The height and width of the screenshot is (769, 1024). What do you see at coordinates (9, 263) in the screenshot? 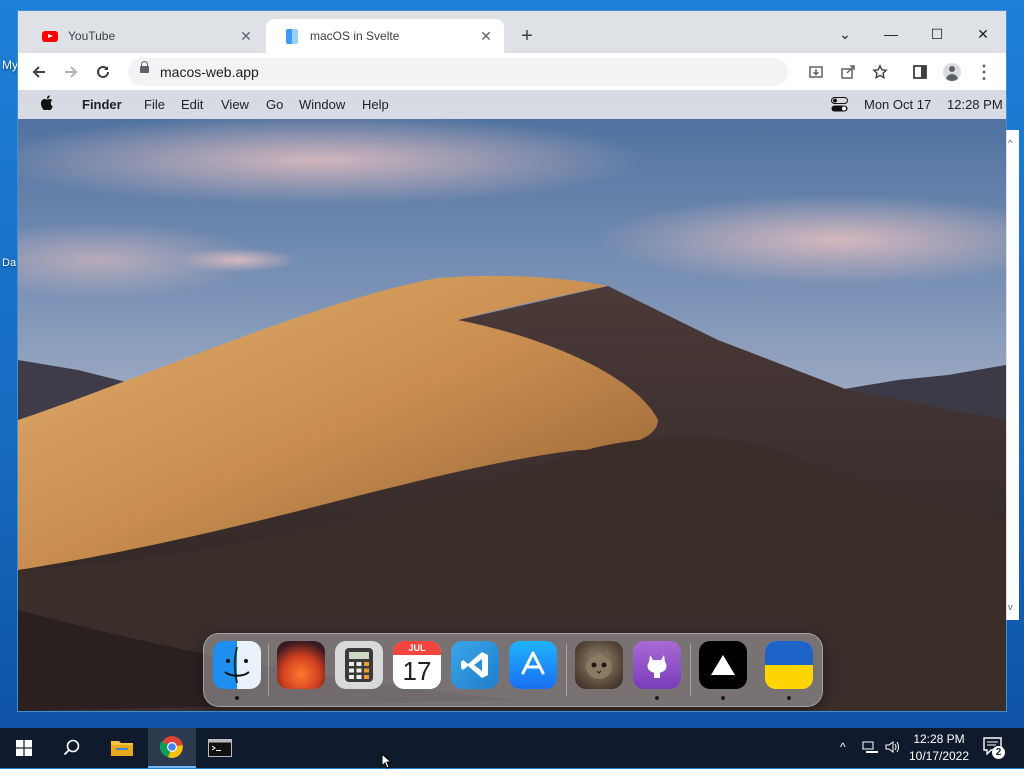
I see `desktop-icon-label: Da` at bounding box center [9, 263].